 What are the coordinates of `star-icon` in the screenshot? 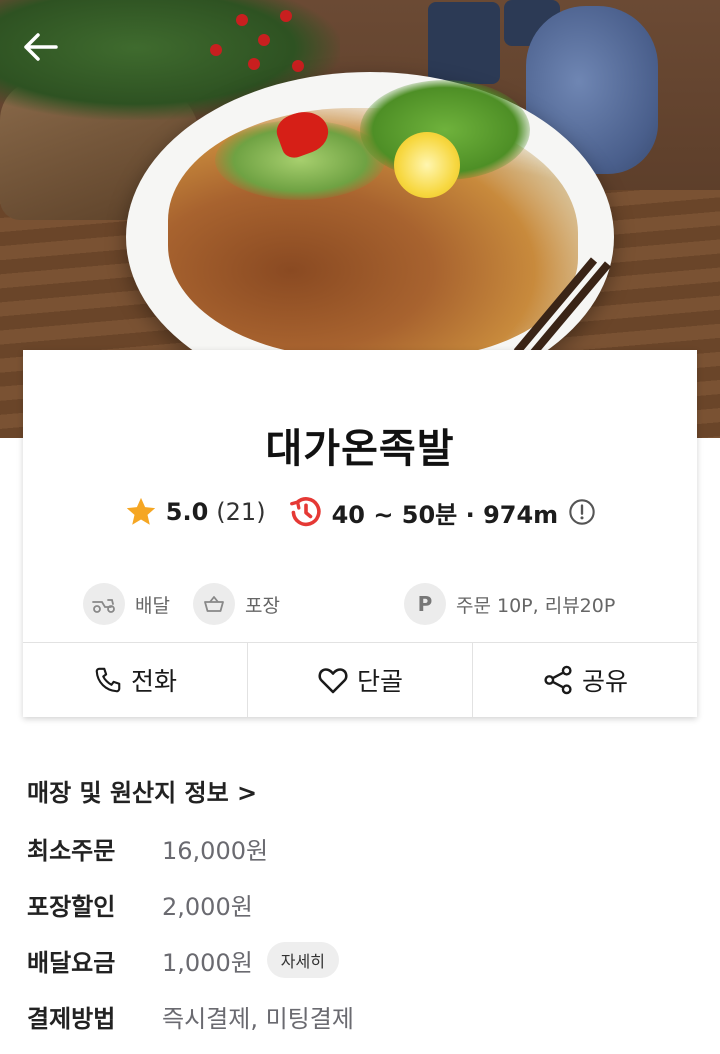 It's located at (140, 511).